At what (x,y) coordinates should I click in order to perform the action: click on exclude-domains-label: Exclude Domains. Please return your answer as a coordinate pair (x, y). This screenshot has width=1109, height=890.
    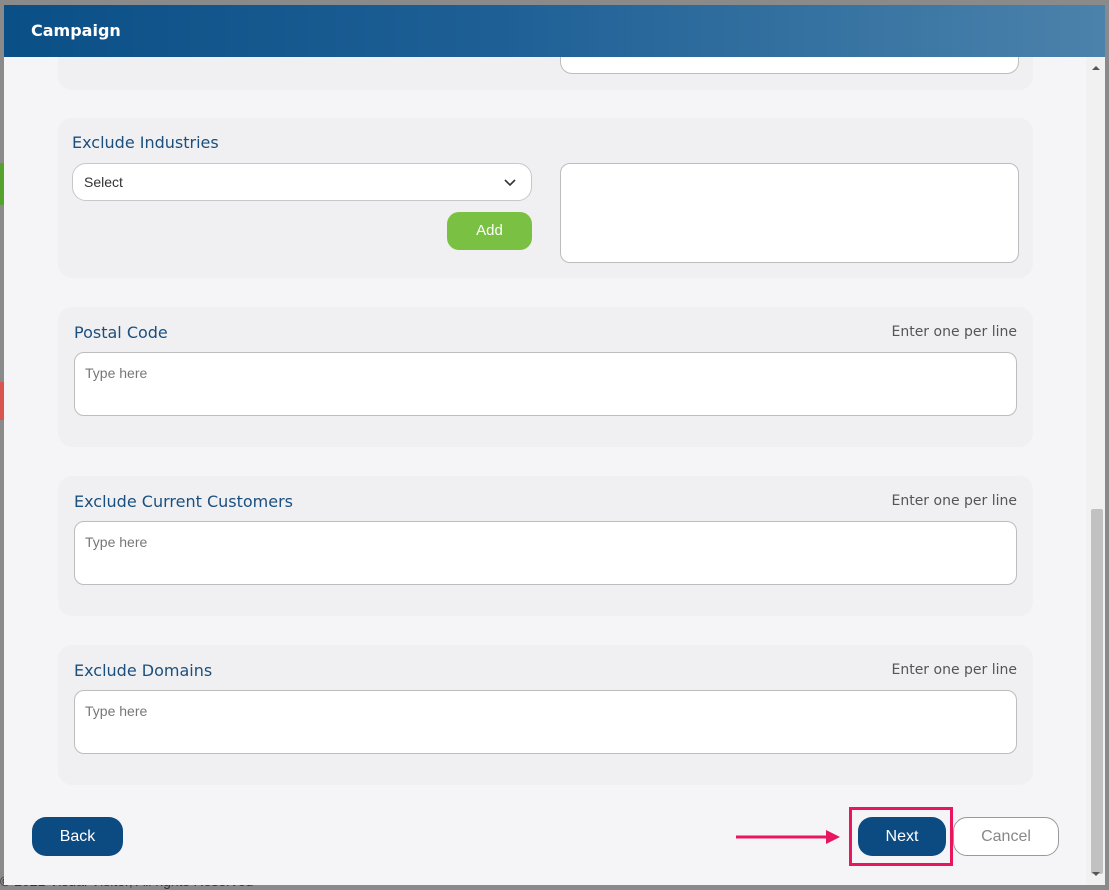
    Looking at the image, I should click on (143, 670).